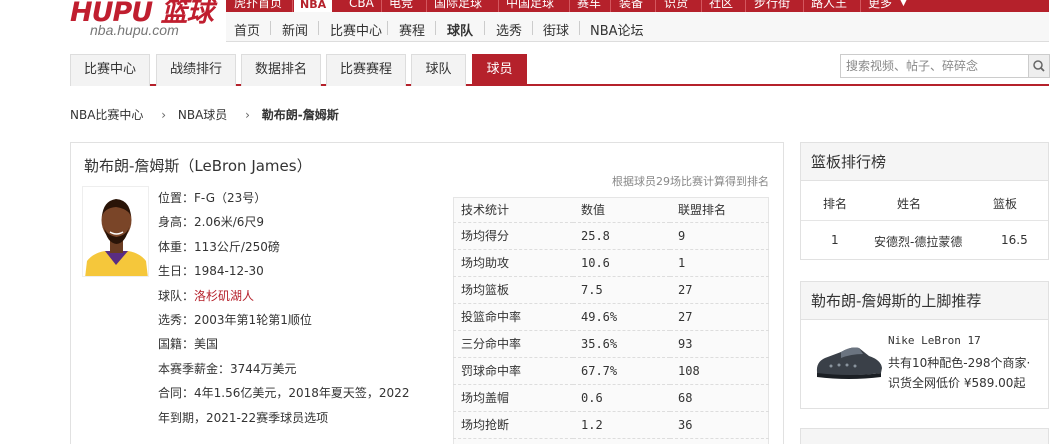 This screenshot has width=1059, height=444. Describe the element at coordinates (438, 70) in the screenshot. I see `tab-teams: 球队` at that location.